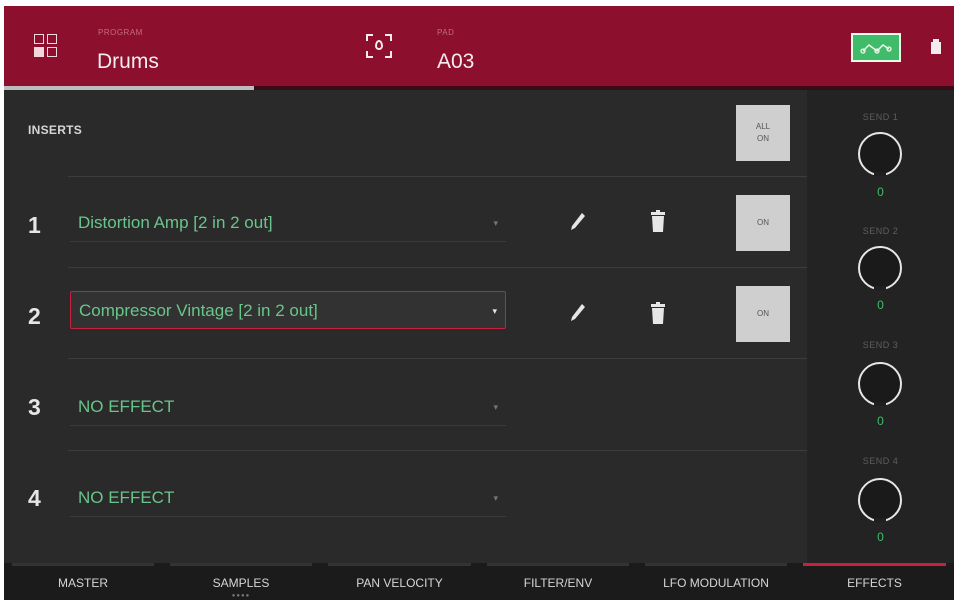 The image size is (955, 600). Describe the element at coordinates (716, 581) in the screenshot. I see `tab-lfo-modulation: LFO MODULATION` at that location.